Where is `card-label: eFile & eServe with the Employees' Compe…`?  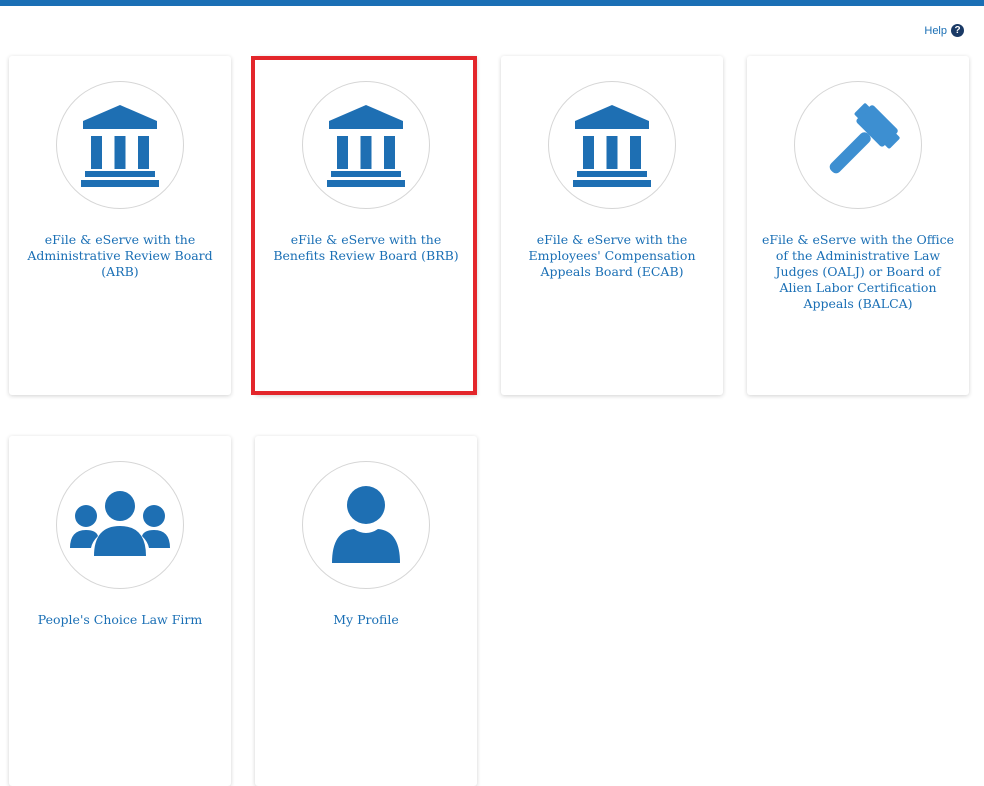 card-label: eFile & eServe with the Employees' Compe… is located at coordinates (612, 255).